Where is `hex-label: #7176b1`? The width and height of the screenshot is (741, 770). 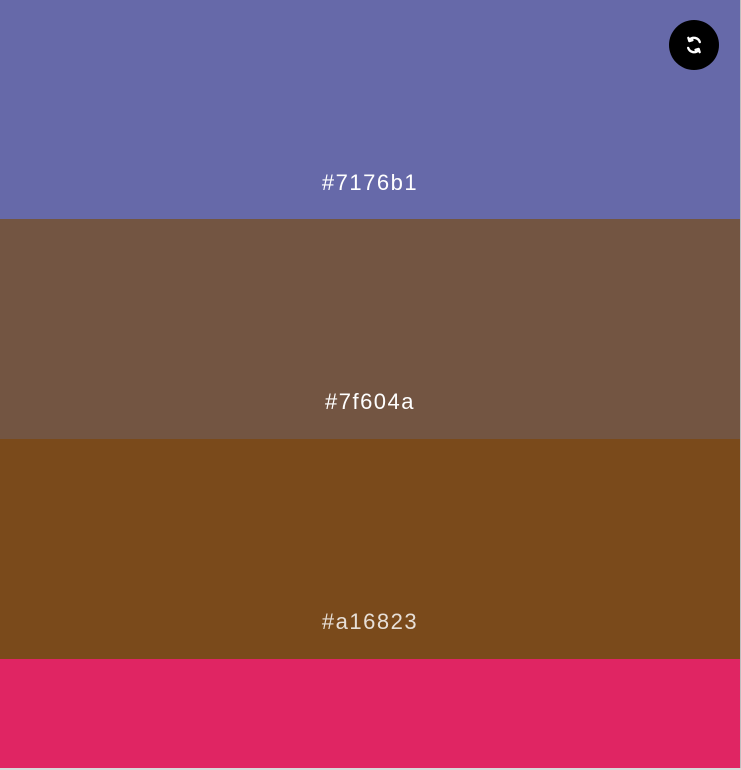
hex-label: #7176b1 is located at coordinates (370, 183).